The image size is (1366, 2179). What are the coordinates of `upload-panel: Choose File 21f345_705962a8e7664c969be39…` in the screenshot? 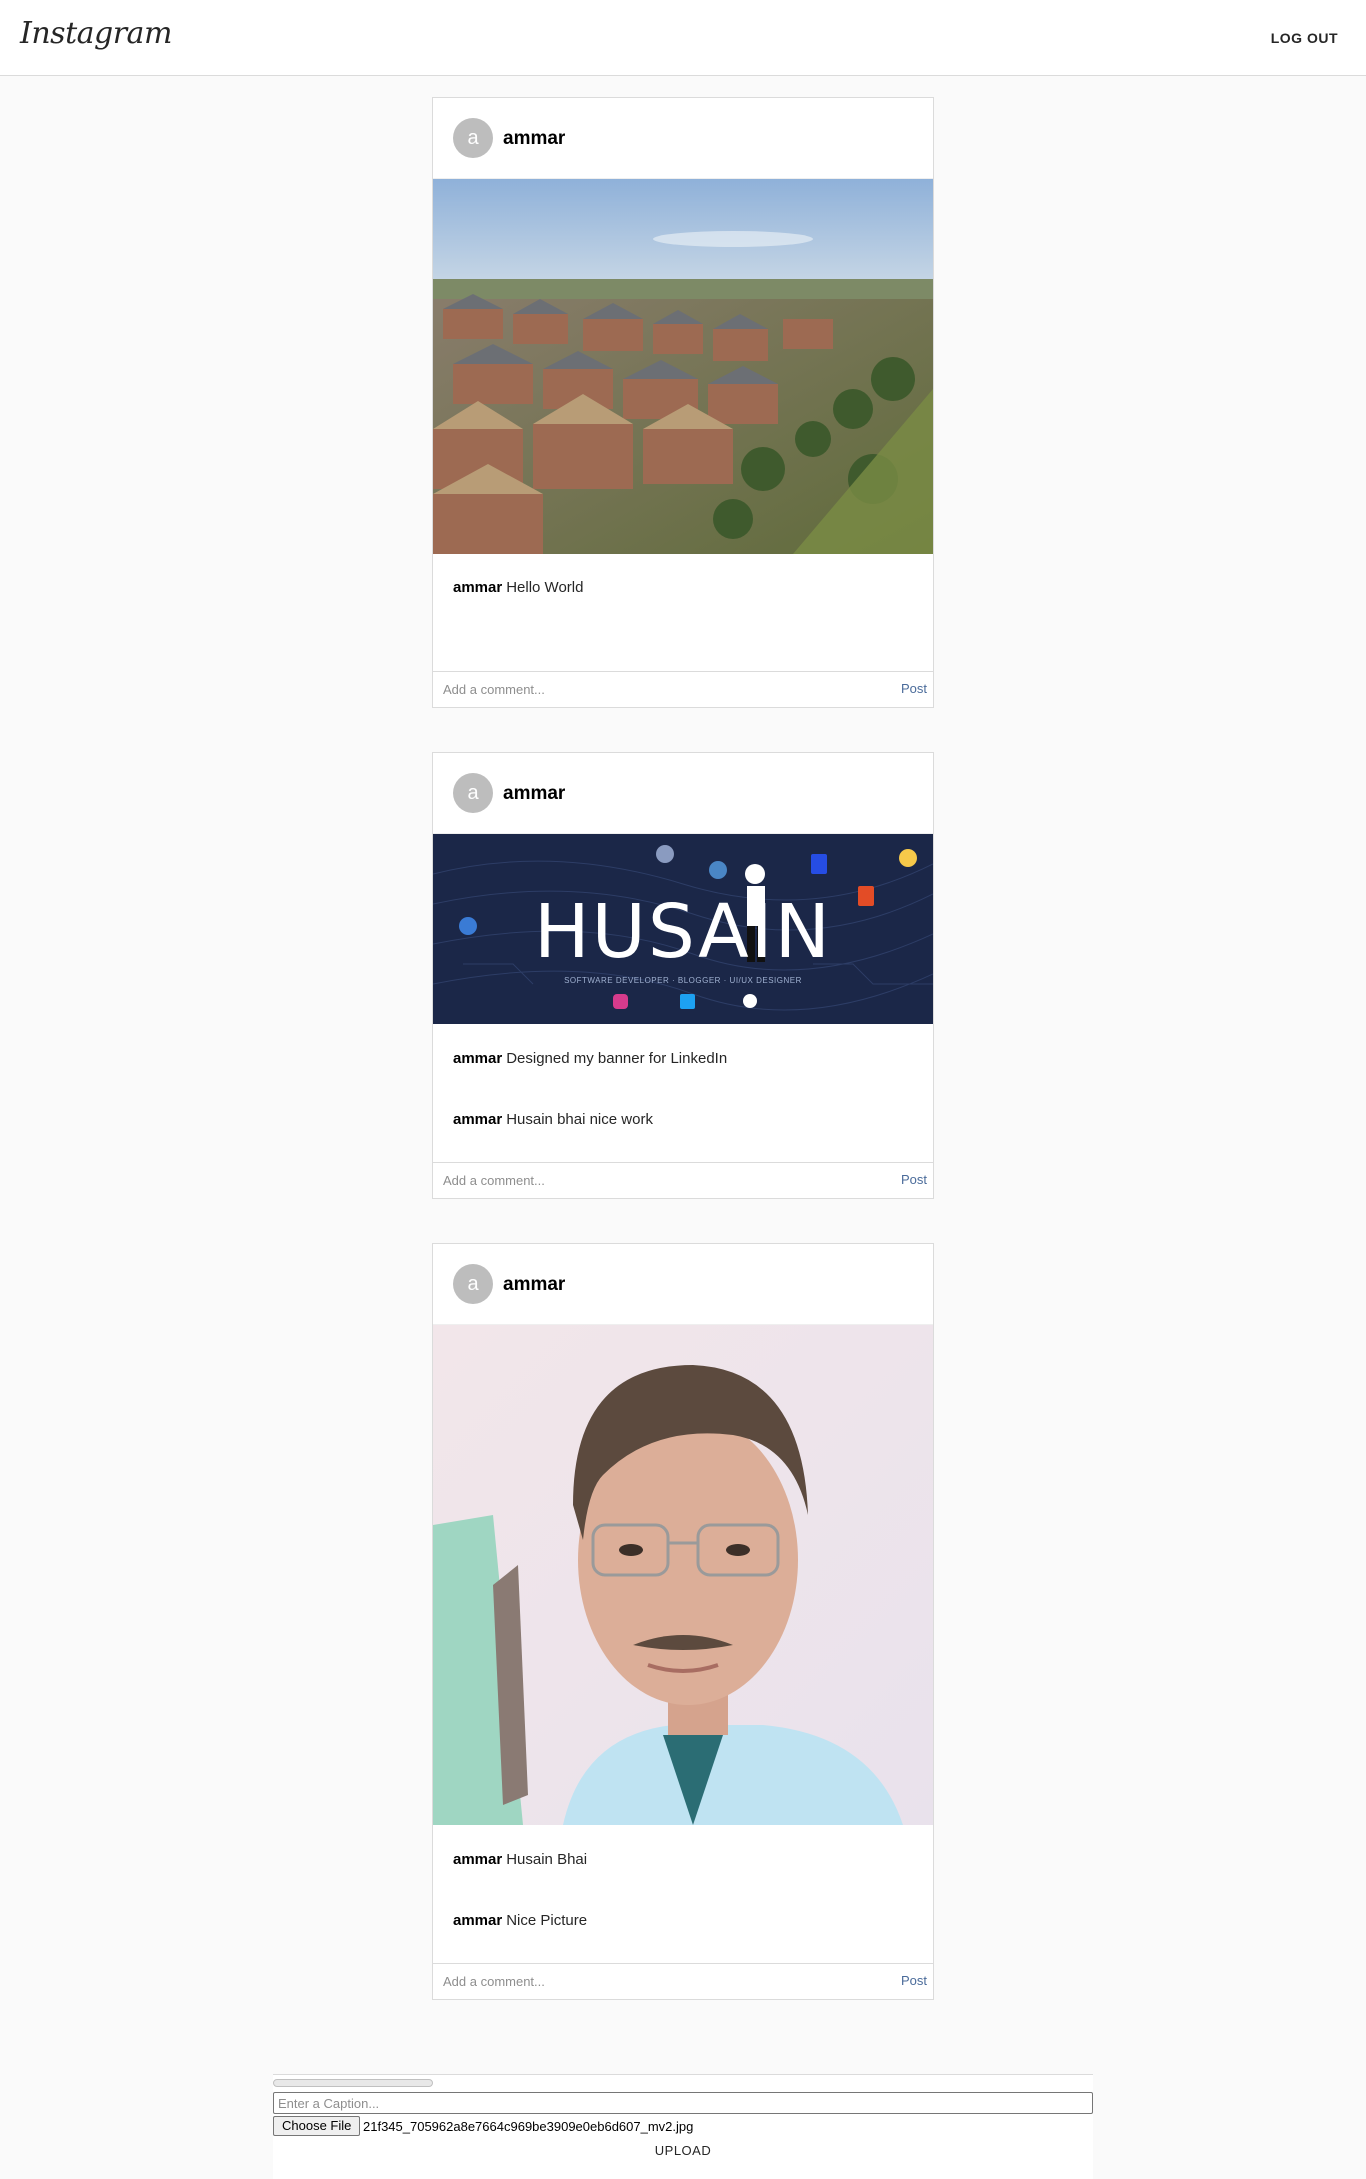 It's located at (683, 2126).